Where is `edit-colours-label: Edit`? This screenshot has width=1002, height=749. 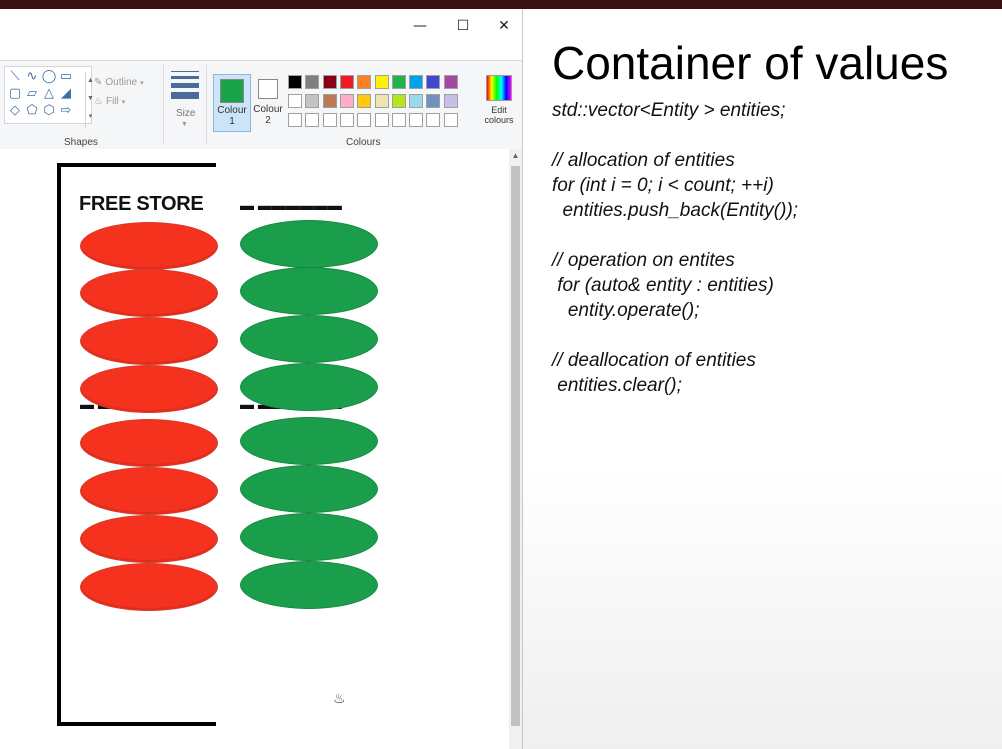 edit-colours-label: Edit is located at coordinates (499, 110).